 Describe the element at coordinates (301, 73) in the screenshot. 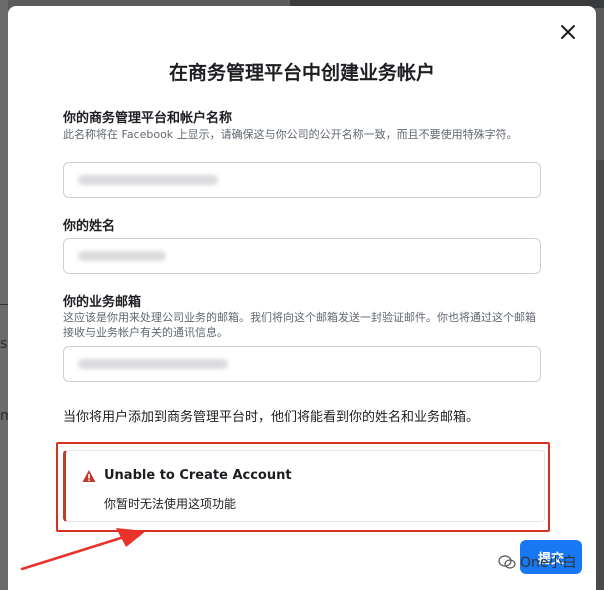

I see `dialog-title: 在商务管理平台中创建业务帐户` at that location.